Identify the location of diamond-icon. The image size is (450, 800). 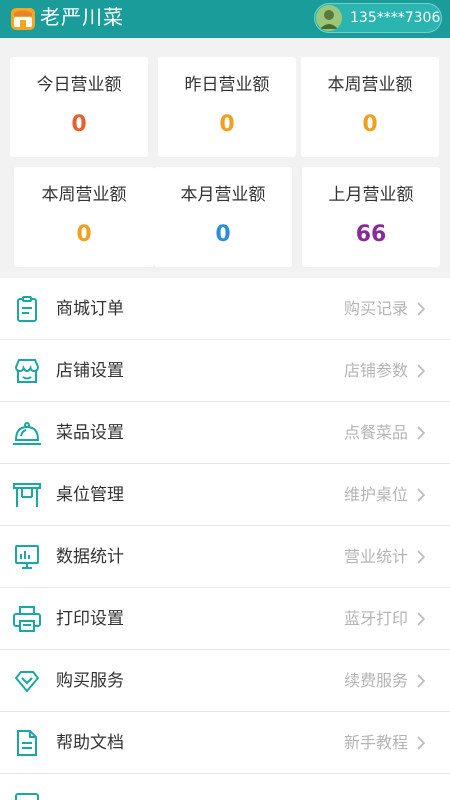
(27, 682).